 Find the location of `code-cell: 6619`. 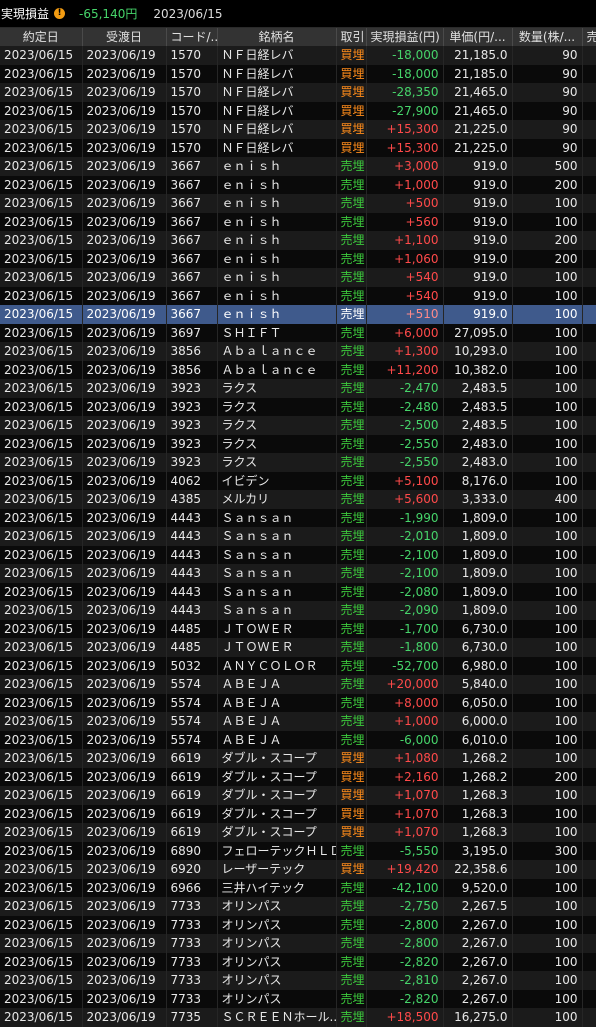

code-cell: 6619 is located at coordinates (192, 758).